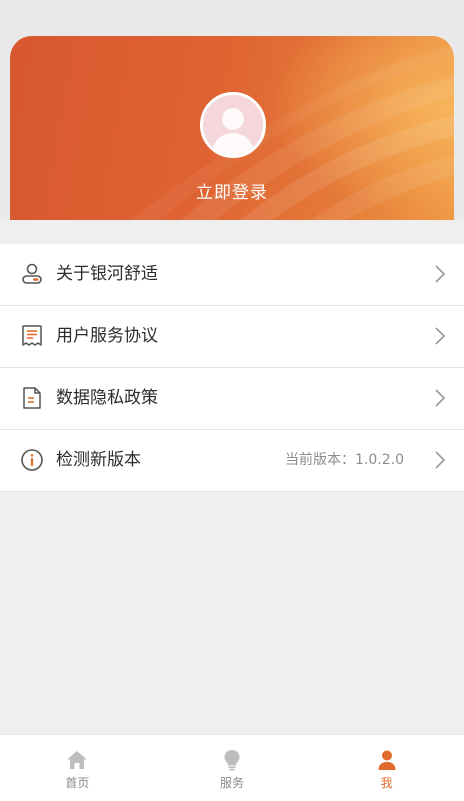 The height and width of the screenshot is (801, 464). I want to click on menu-item-label: 关于银河舒适, so click(107, 274).